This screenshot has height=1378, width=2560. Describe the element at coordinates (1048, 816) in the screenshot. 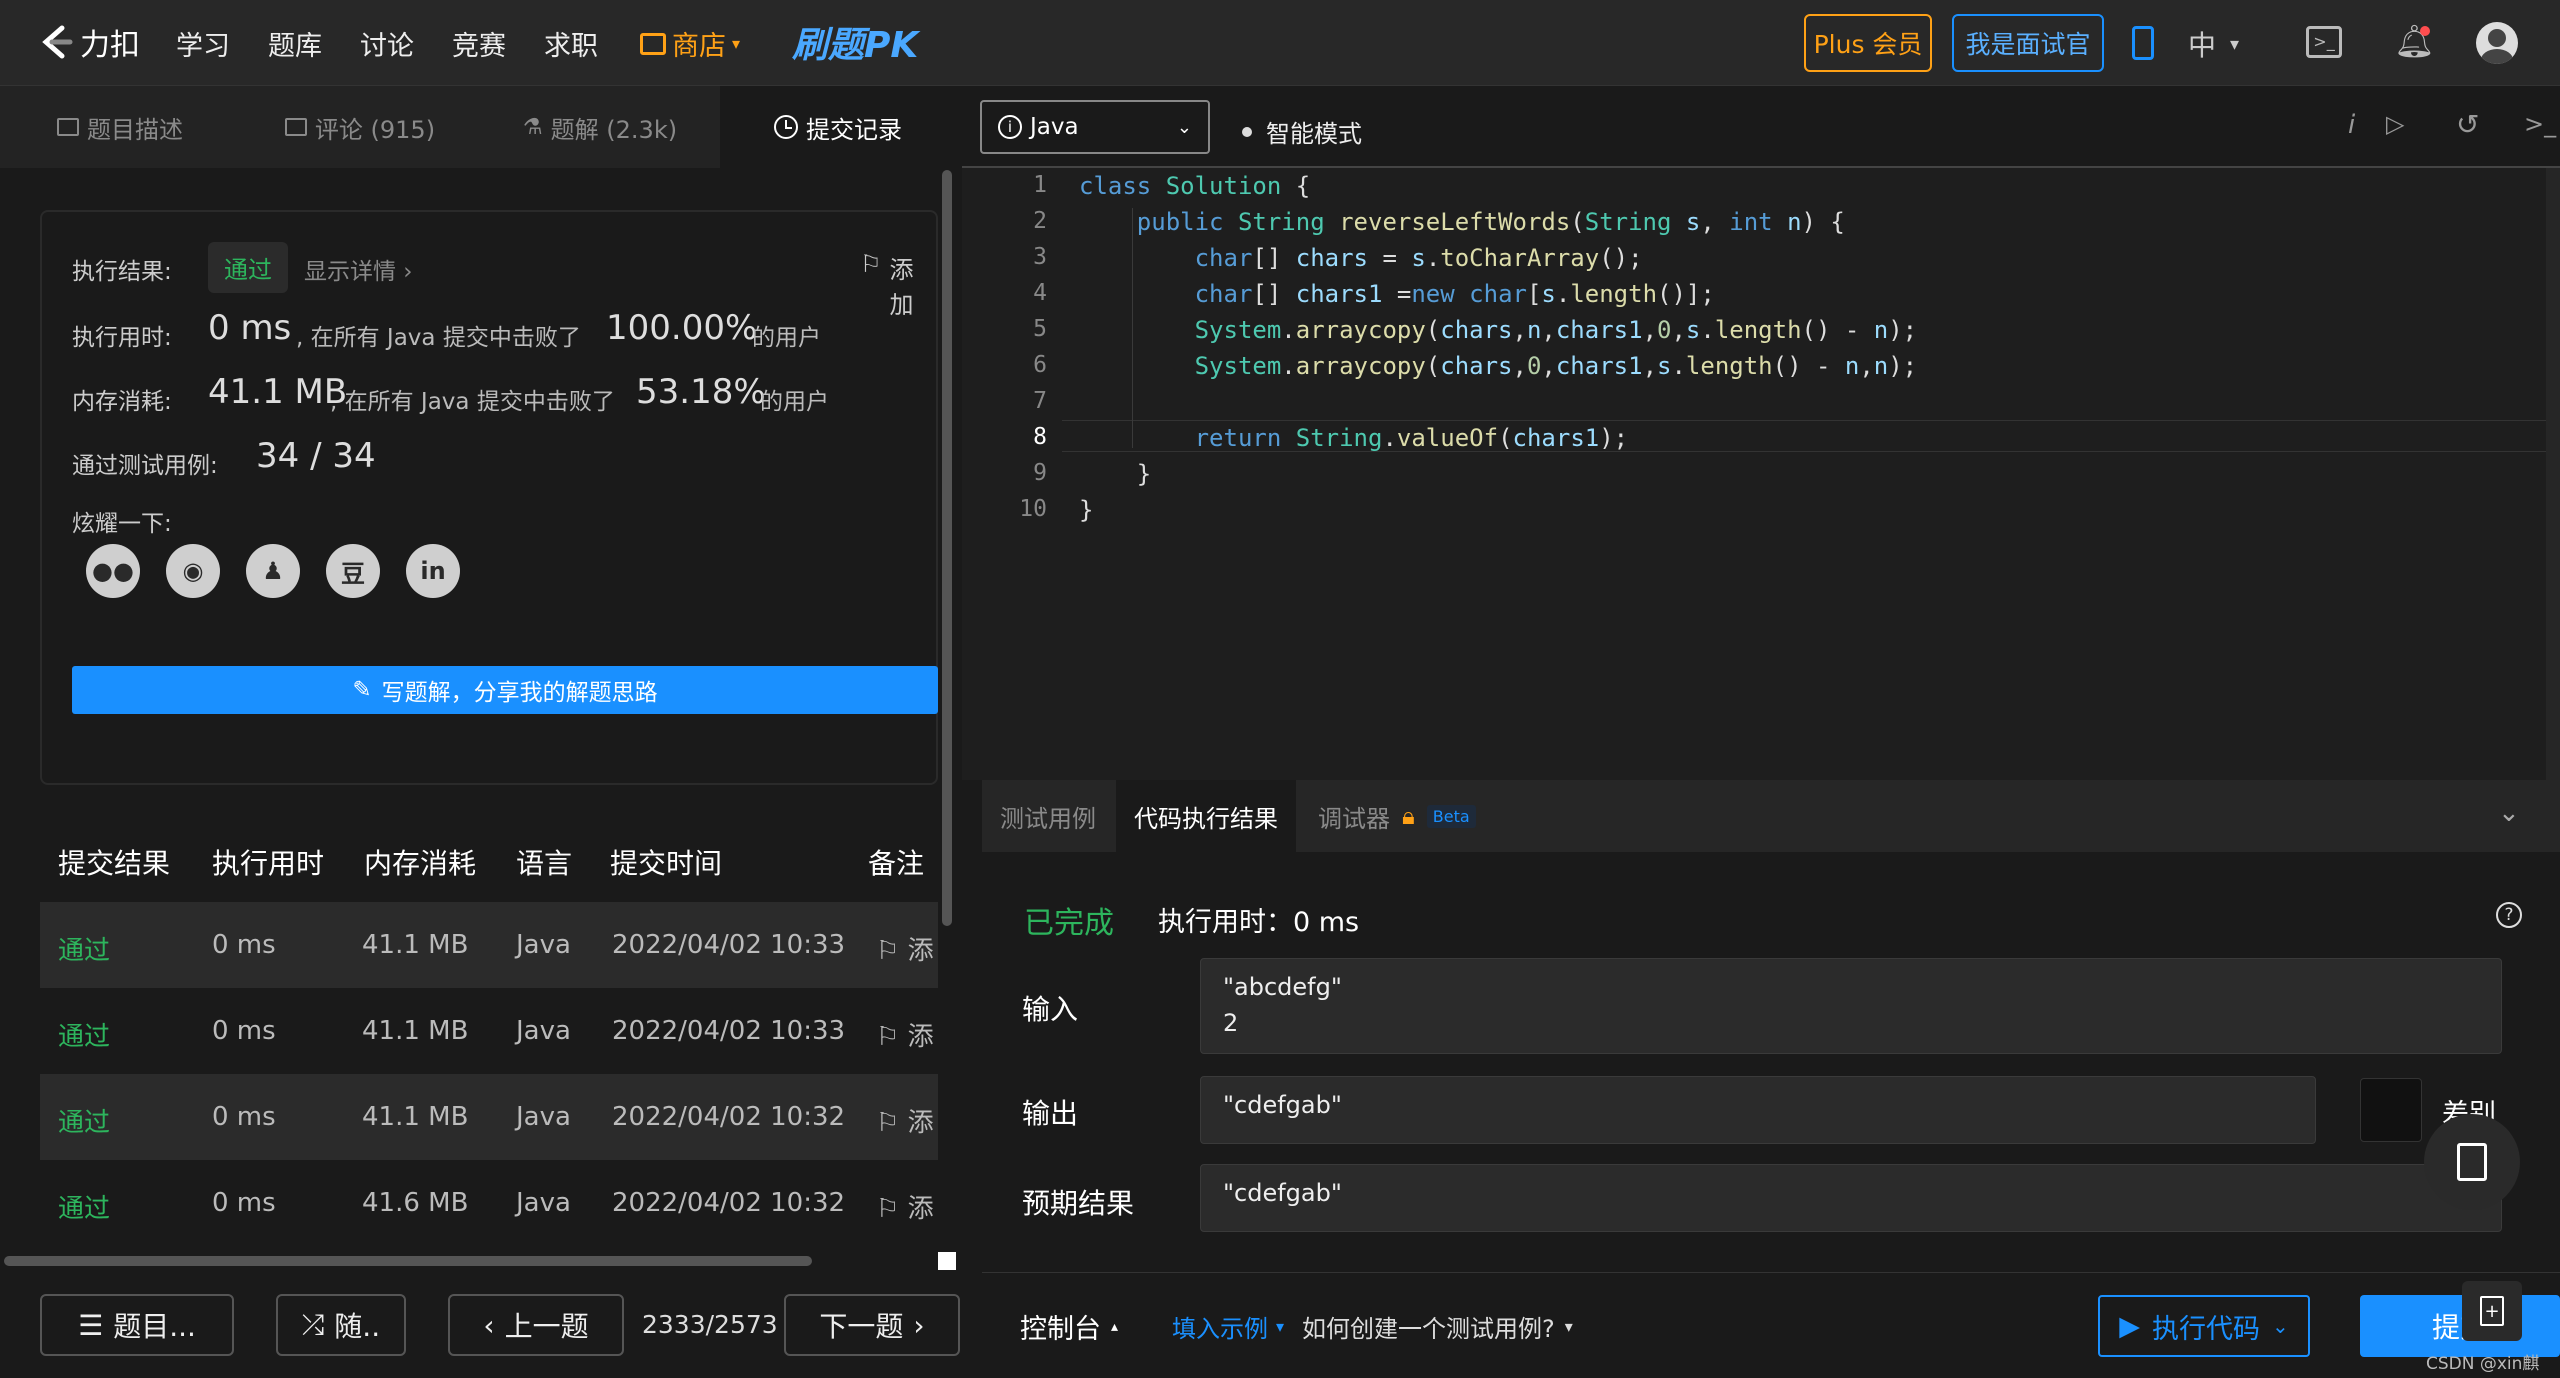

I see `tab-testcase: 测试用例` at that location.